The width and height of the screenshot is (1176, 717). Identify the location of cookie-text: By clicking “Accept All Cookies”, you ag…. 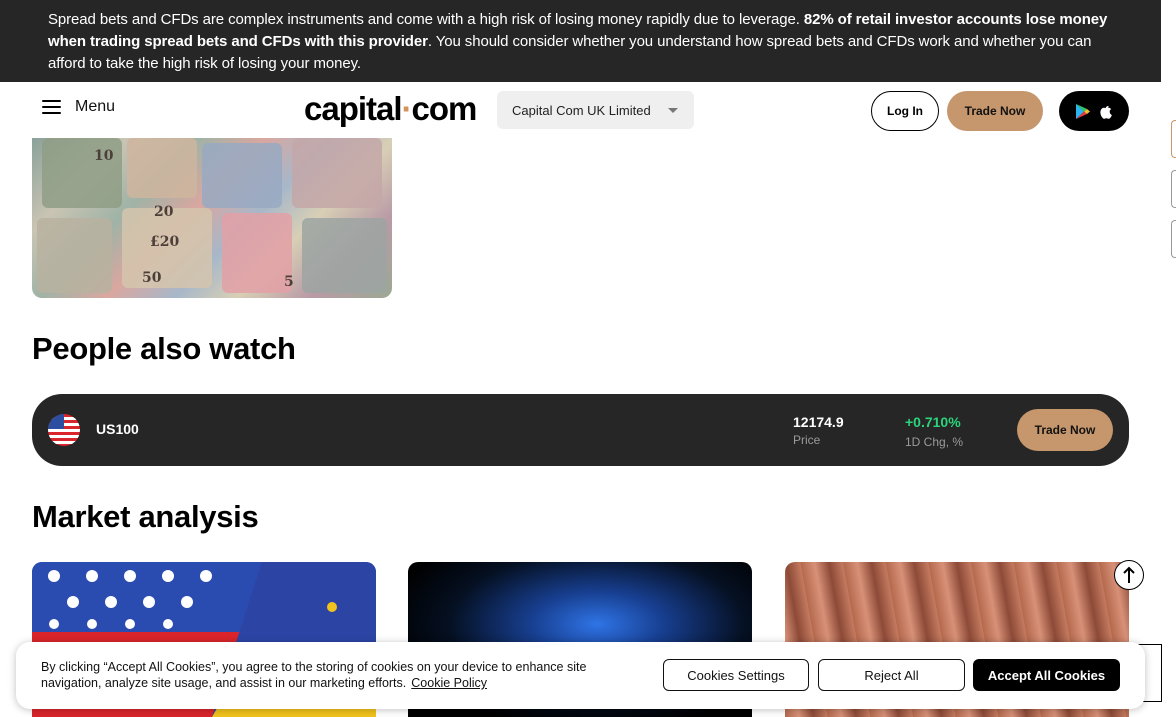
(314, 675).